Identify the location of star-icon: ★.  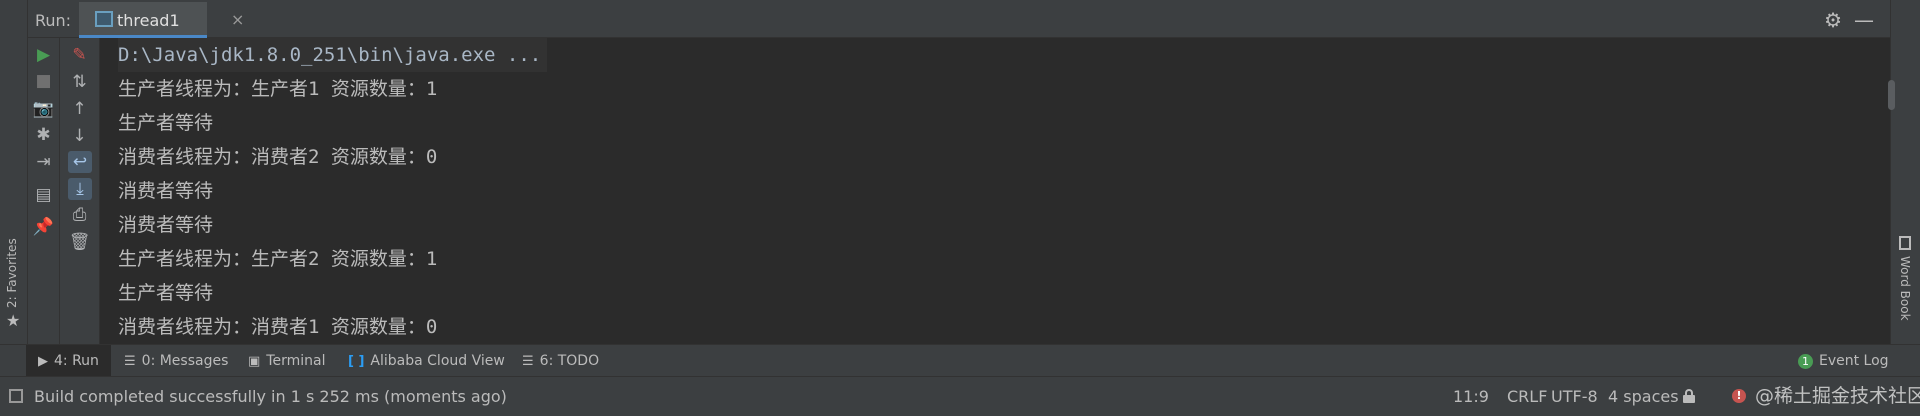
(13, 320).